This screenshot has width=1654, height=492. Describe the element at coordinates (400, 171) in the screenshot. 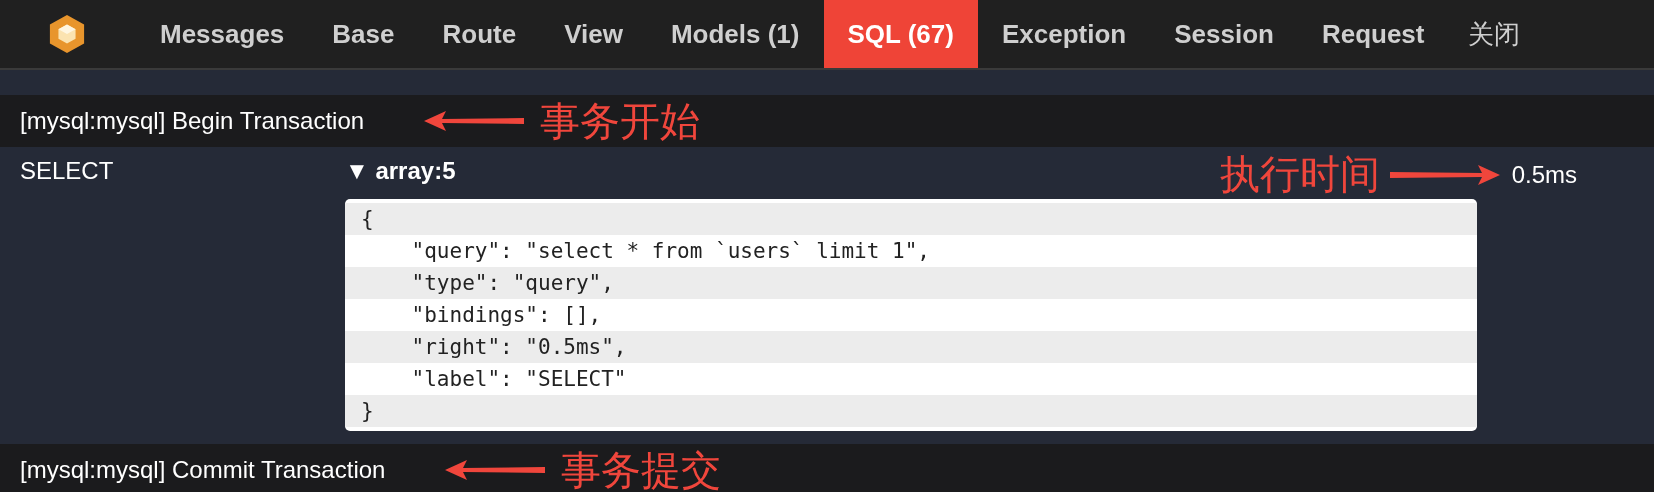

I see `array-toggle: ▼ array:5` at that location.